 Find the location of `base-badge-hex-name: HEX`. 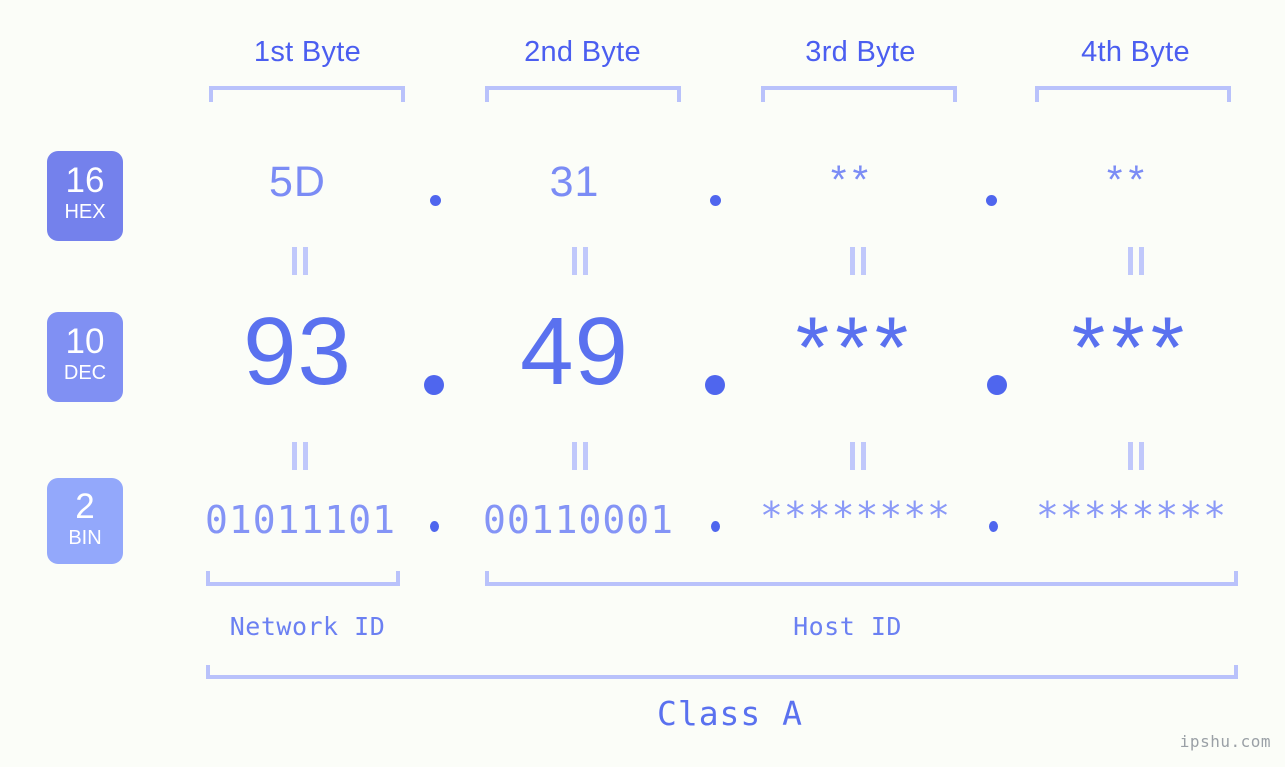

base-badge-hex-name: HEX is located at coordinates (85, 212).